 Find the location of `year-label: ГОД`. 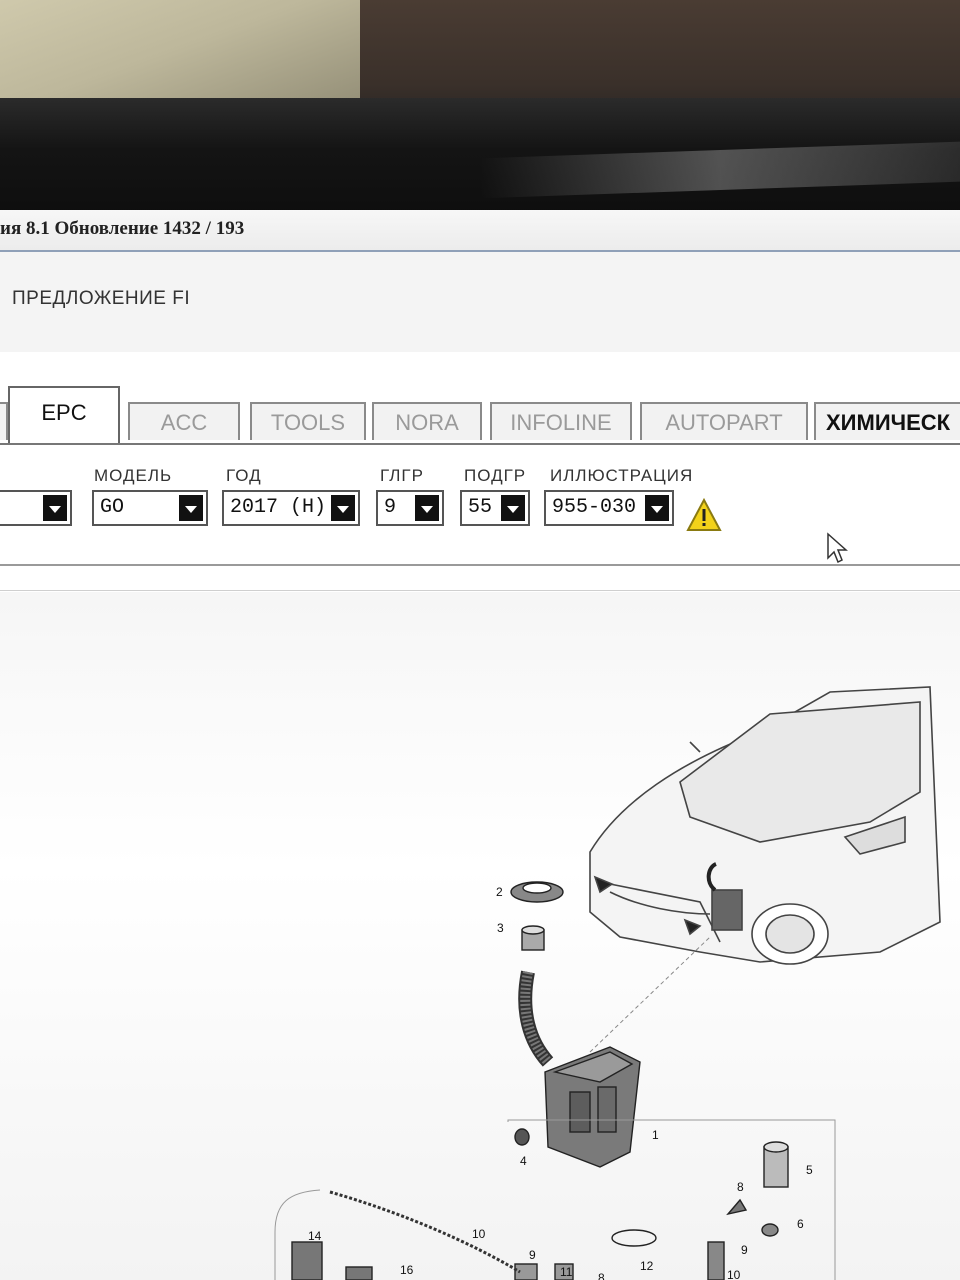

year-label: ГОД is located at coordinates (244, 475).